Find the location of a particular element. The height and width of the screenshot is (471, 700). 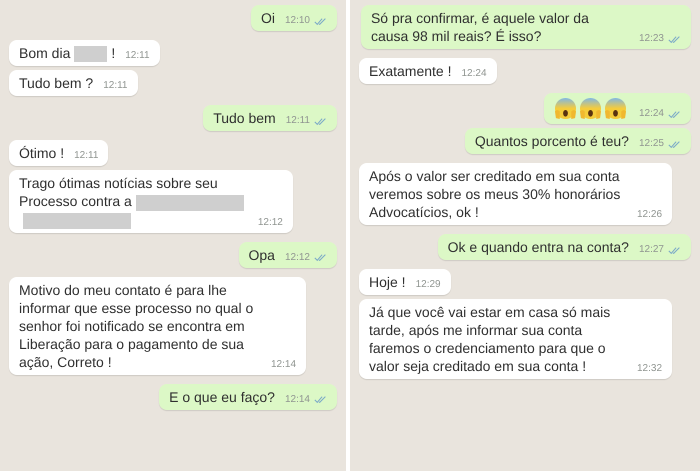

message-time: 12:10 is located at coordinates (297, 21).